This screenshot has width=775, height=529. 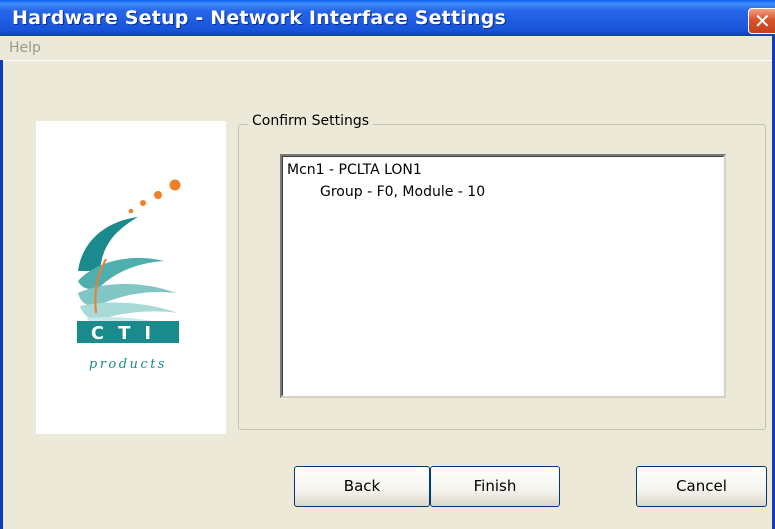 What do you see at coordinates (402, 192) in the screenshot?
I see `list-item: Group - F0, Module - 10` at bounding box center [402, 192].